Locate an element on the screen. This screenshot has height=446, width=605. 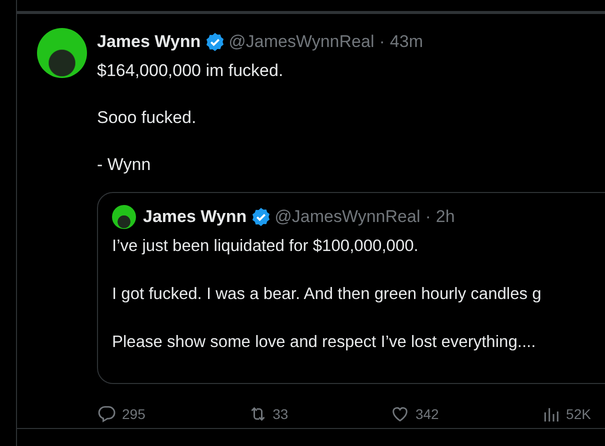
speech-bubble-icon is located at coordinates (107, 414).